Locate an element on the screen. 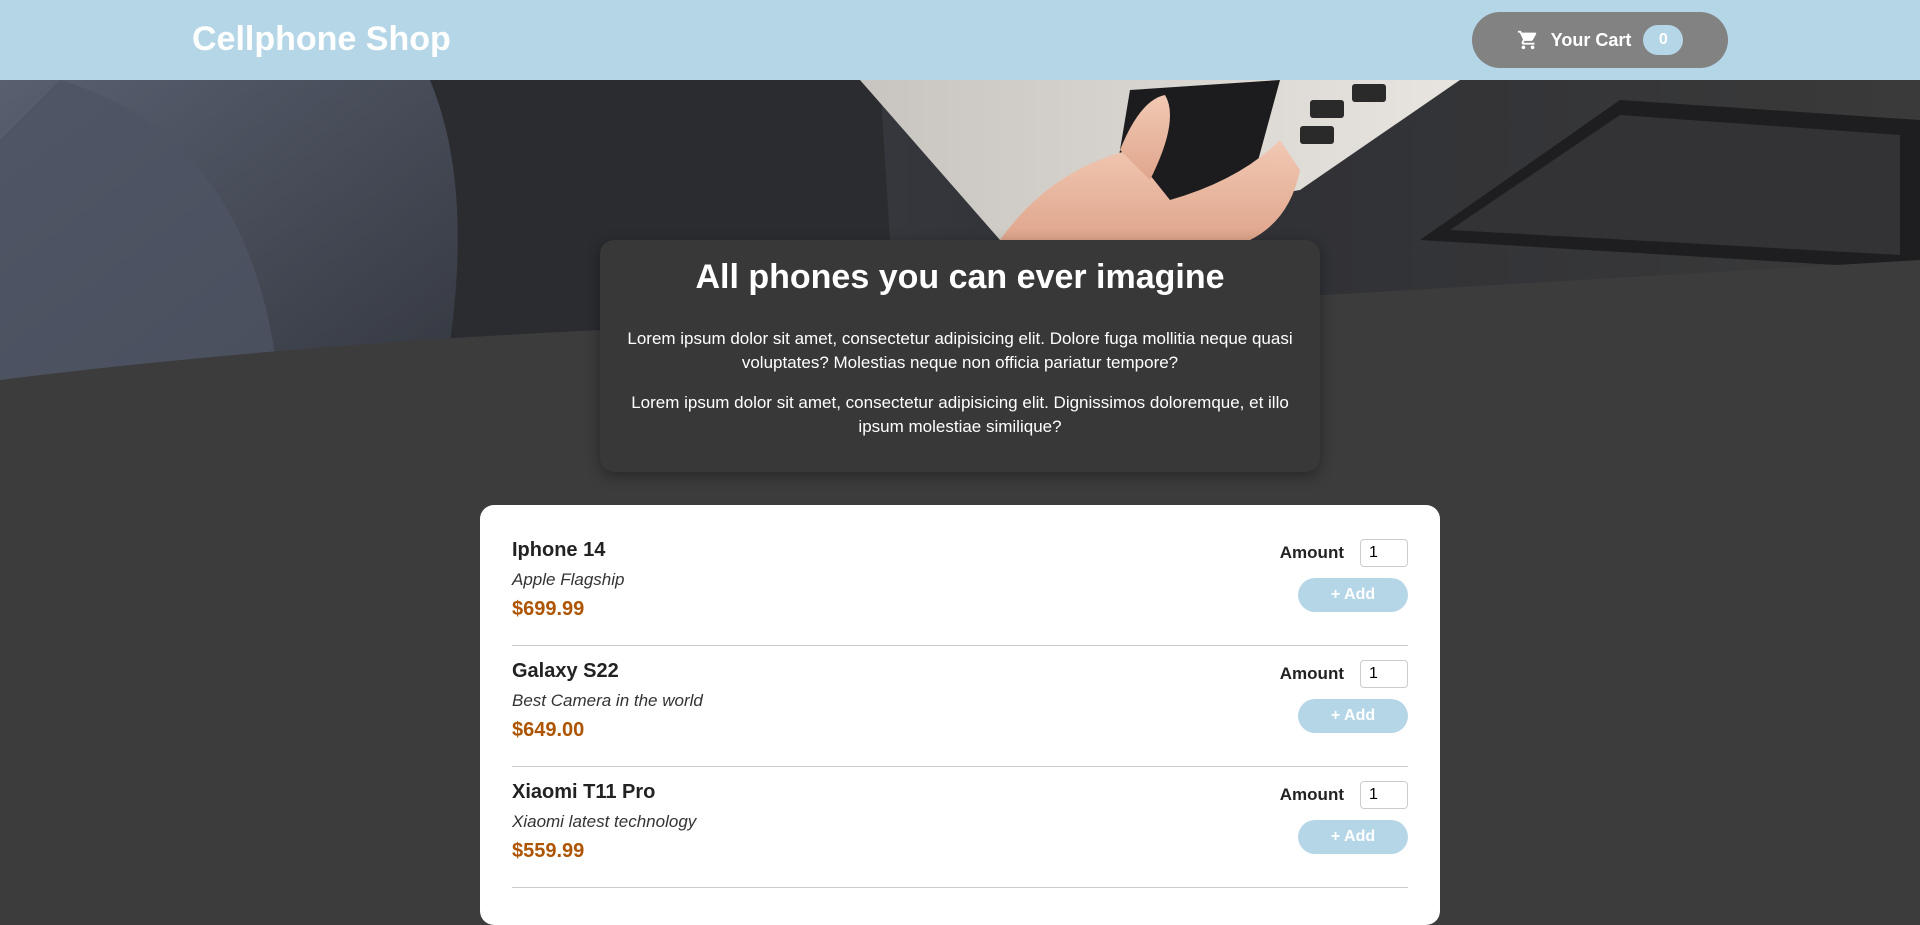 The image size is (1920, 925). product-name: Galaxy S22 is located at coordinates (565, 671).